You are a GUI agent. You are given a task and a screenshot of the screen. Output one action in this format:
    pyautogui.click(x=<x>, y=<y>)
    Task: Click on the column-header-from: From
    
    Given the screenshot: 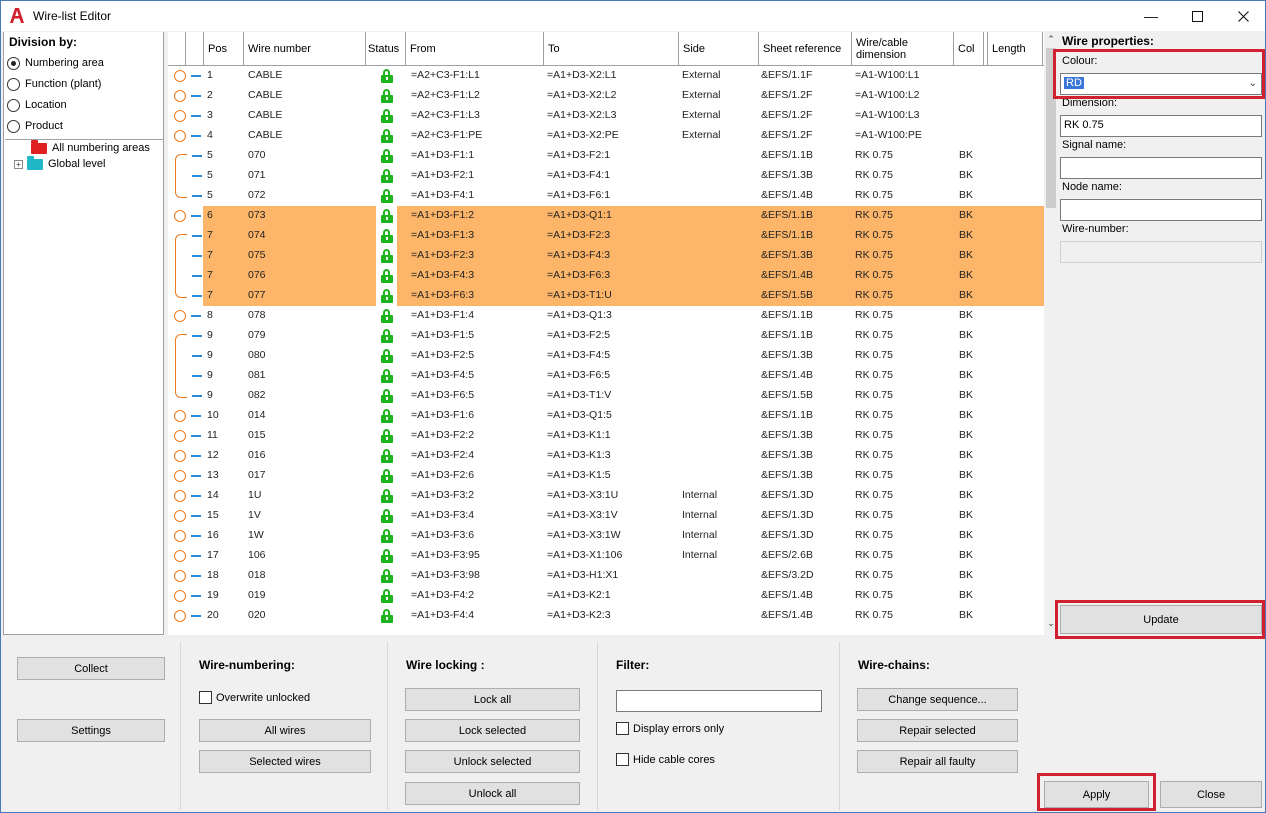 What is the action you would take?
    pyautogui.click(x=475, y=49)
    